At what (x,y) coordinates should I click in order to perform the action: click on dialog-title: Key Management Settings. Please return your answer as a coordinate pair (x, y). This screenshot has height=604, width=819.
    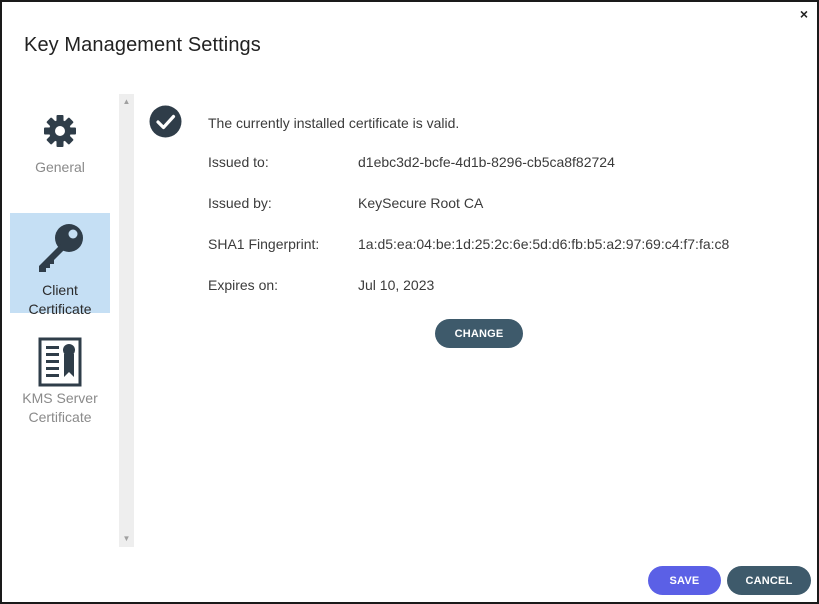
    Looking at the image, I should click on (142, 45).